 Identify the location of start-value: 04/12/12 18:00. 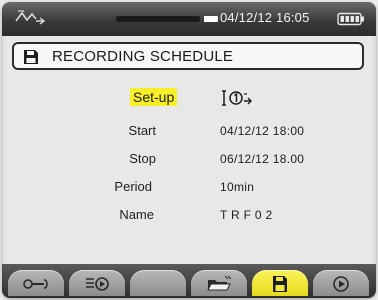
(262, 131).